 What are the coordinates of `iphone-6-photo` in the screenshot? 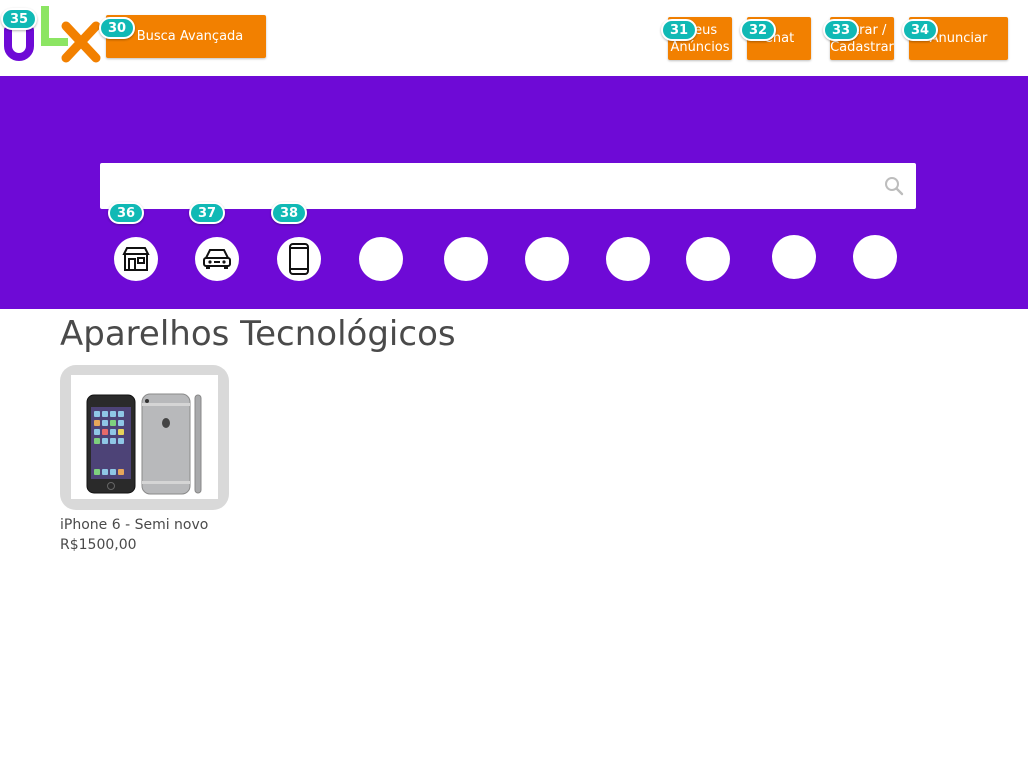 It's located at (144, 444).